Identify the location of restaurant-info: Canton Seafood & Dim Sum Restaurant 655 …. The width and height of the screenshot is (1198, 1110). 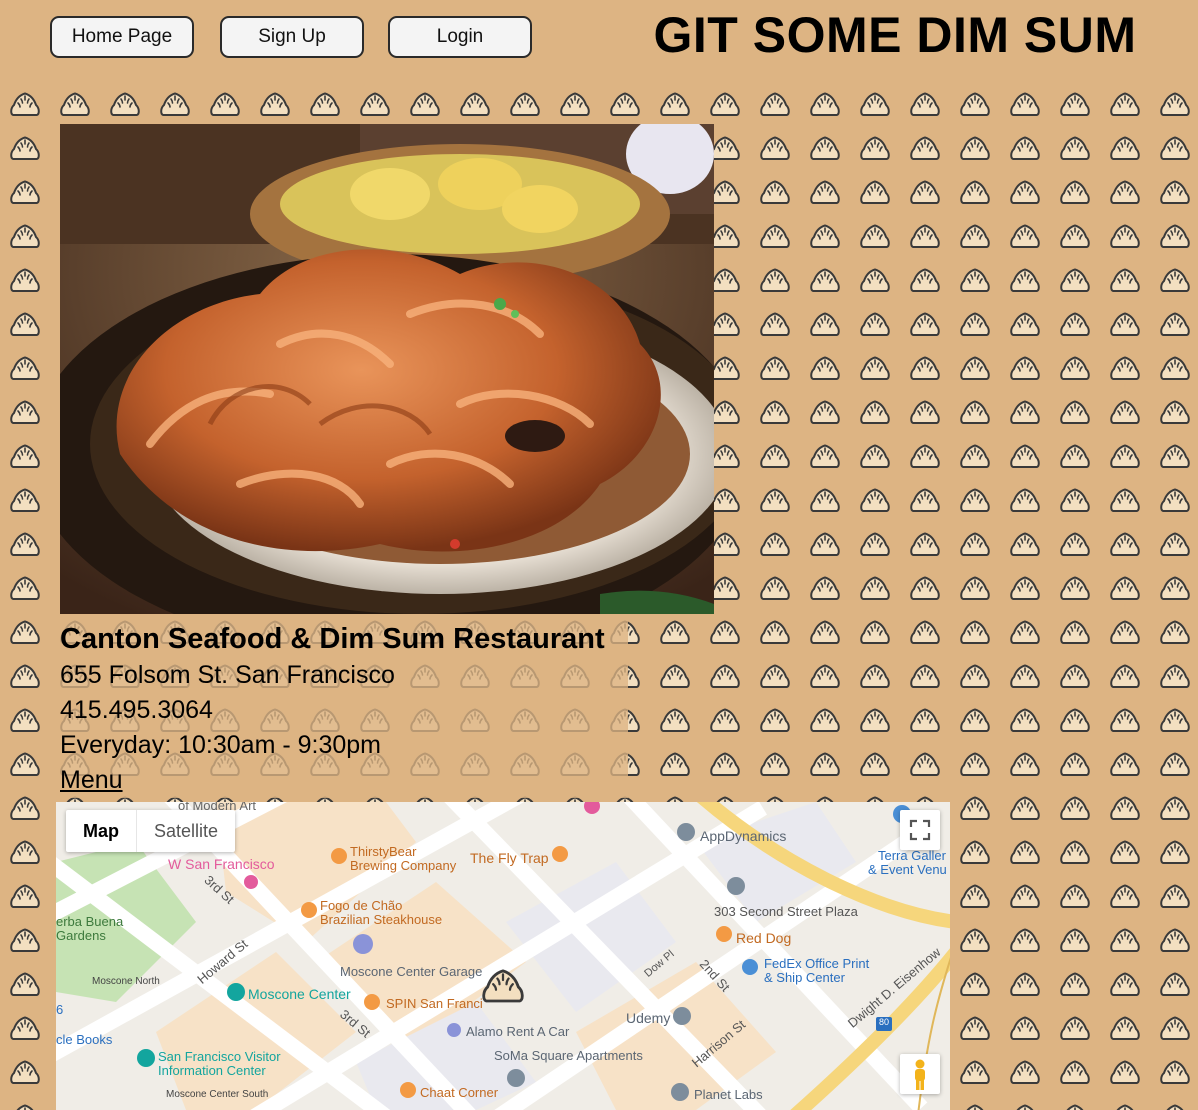
(332, 708).